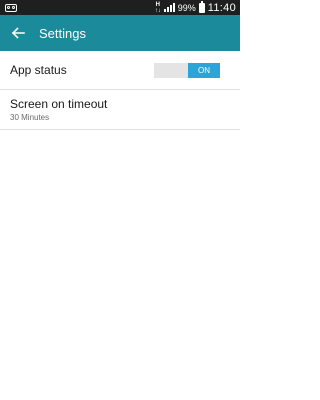 The image size is (320, 400). Describe the element at coordinates (38, 70) in the screenshot. I see `app-status-label: App status` at that location.